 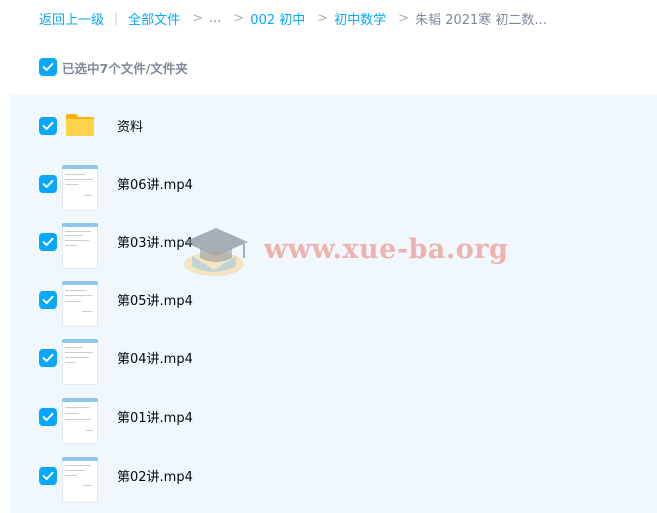 I want to click on breadcrumb-item-math: 初中数学, so click(x=360, y=18).